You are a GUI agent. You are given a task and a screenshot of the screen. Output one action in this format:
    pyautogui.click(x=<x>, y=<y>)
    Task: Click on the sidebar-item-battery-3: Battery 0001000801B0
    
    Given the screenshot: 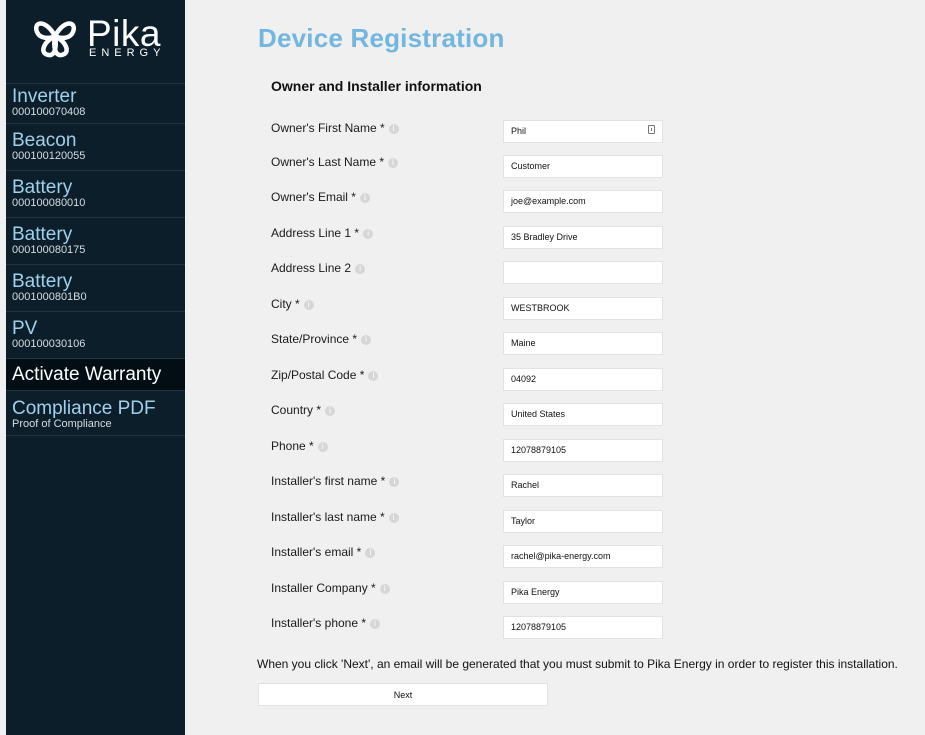 What is the action you would take?
    pyautogui.click(x=95, y=287)
    